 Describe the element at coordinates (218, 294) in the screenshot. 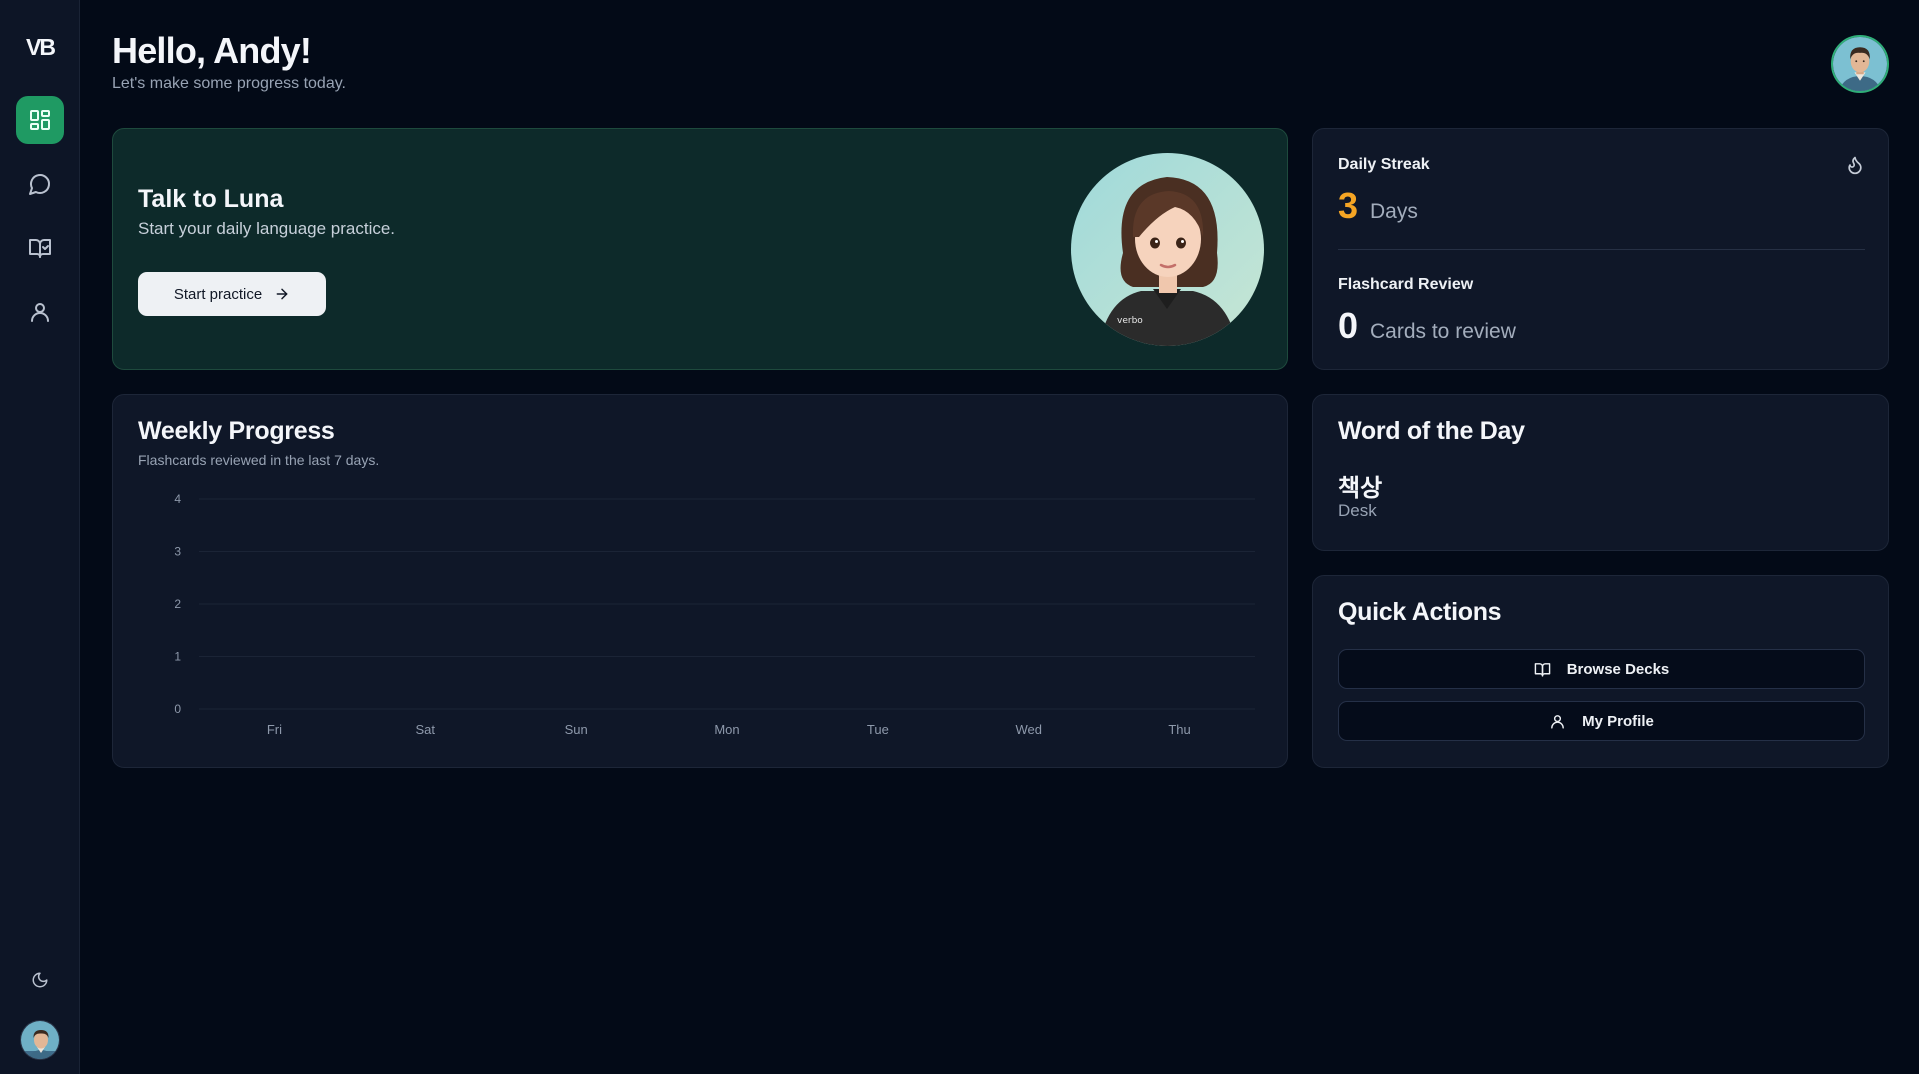

I see `start-practice-label: Start practice` at that location.